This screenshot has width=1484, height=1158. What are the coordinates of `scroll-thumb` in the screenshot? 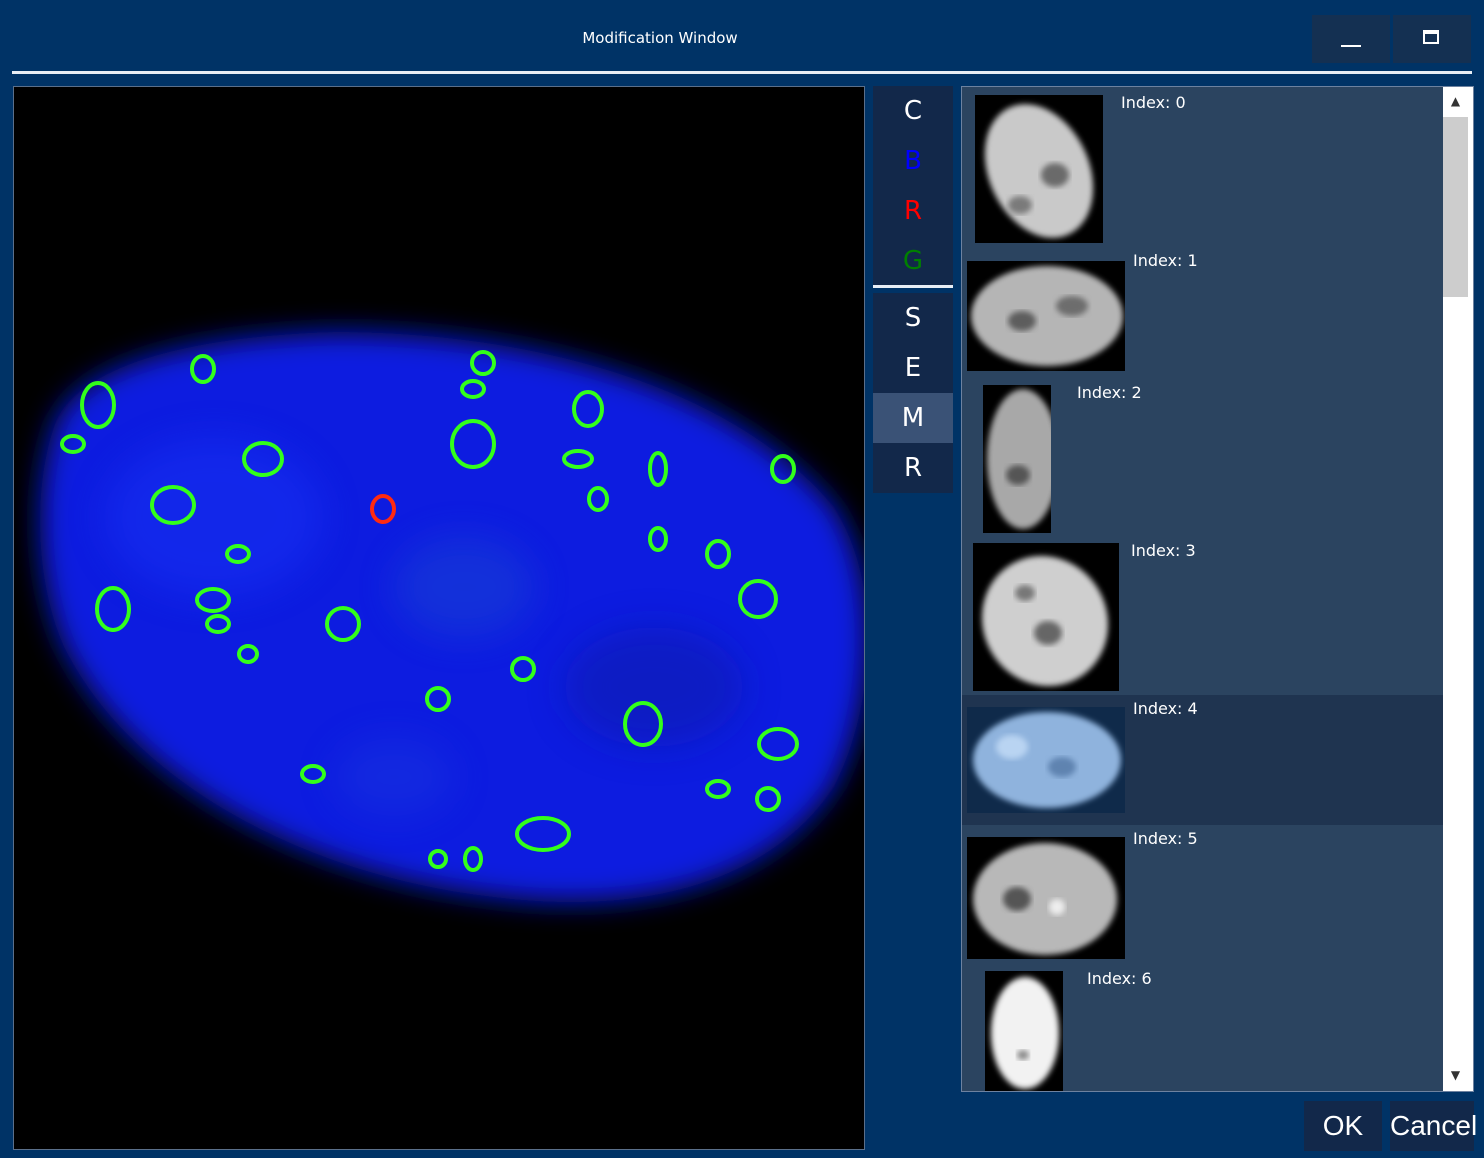 It's located at (1455, 207).